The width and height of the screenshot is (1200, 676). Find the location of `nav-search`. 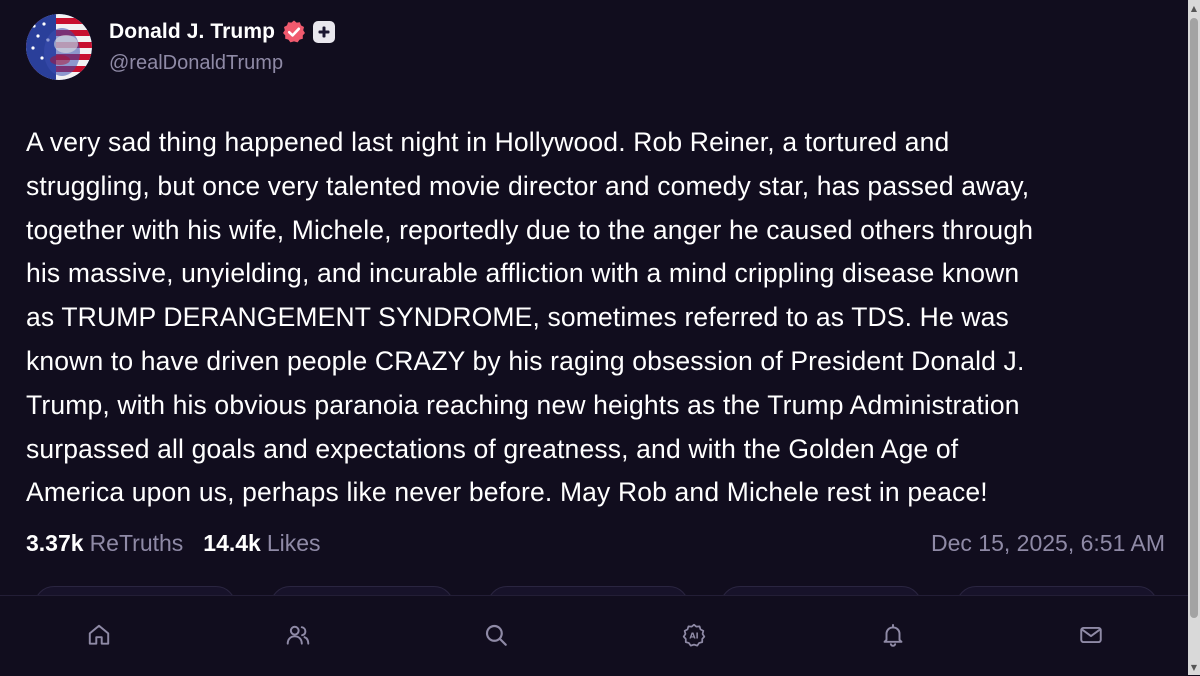

nav-search is located at coordinates (496, 635).